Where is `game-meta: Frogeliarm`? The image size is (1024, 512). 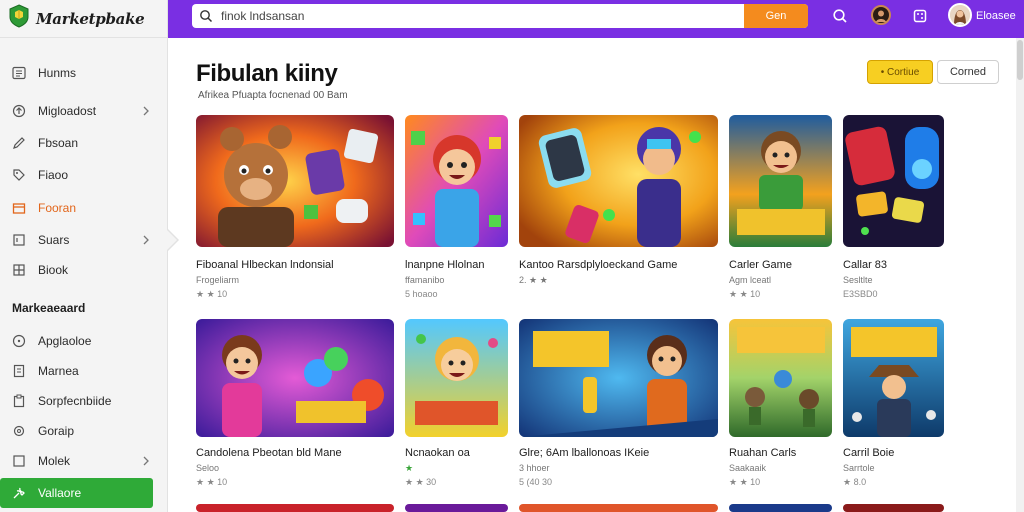 game-meta: Frogeliarm is located at coordinates (218, 280).